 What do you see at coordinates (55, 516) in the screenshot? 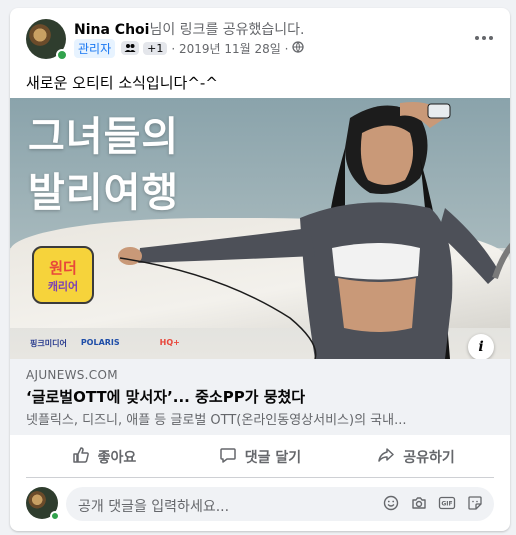
I see `current-user-online-dot` at bounding box center [55, 516].